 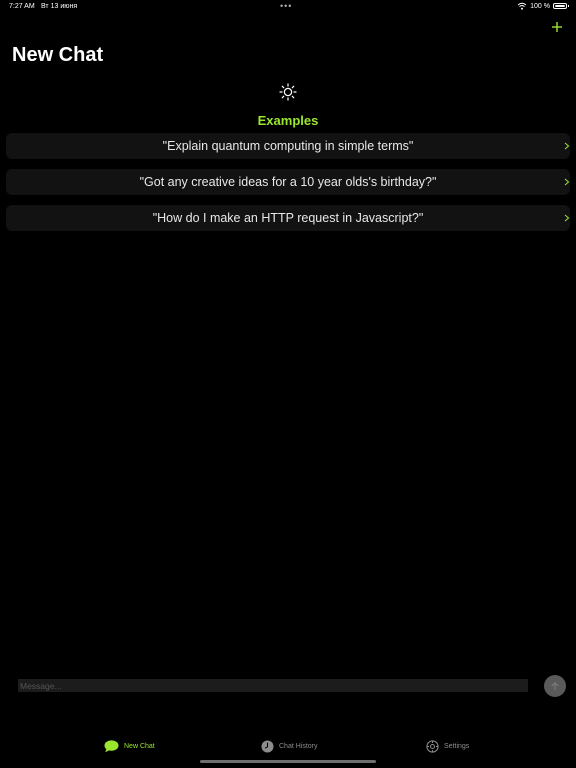 What do you see at coordinates (298, 746) in the screenshot?
I see `tab-label: Chat History` at bounding box center [298, 746].